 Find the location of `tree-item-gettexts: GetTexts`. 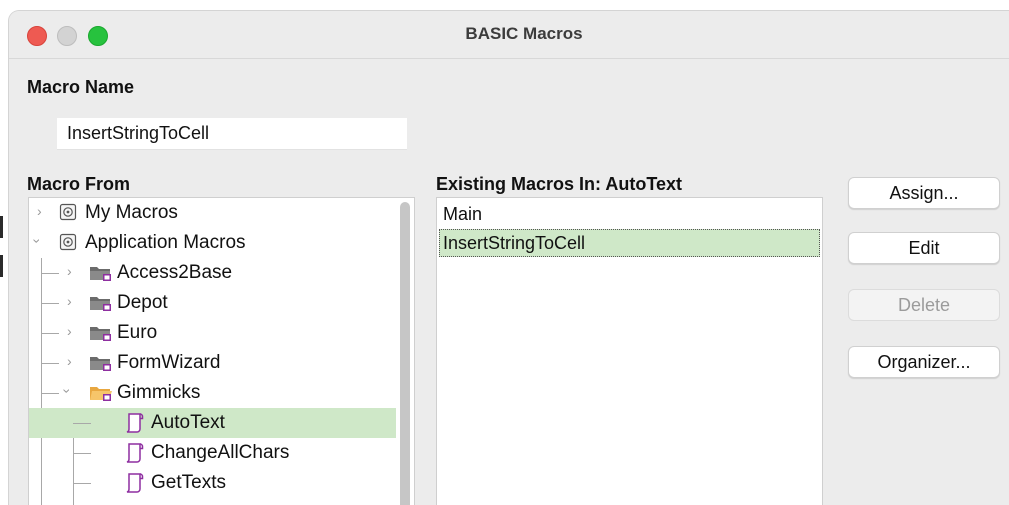

tree-item-gettexts: GetTexts is located at coordinates (212, 483).